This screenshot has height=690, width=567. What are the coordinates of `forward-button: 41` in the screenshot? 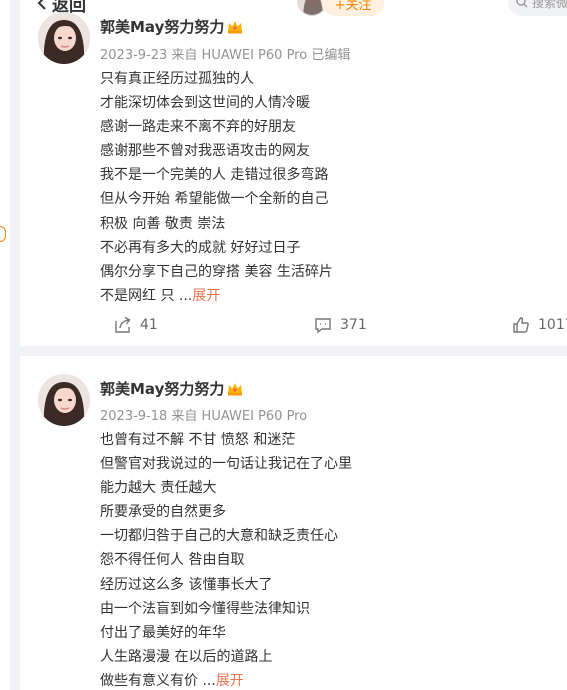 It's located at (136, 325).